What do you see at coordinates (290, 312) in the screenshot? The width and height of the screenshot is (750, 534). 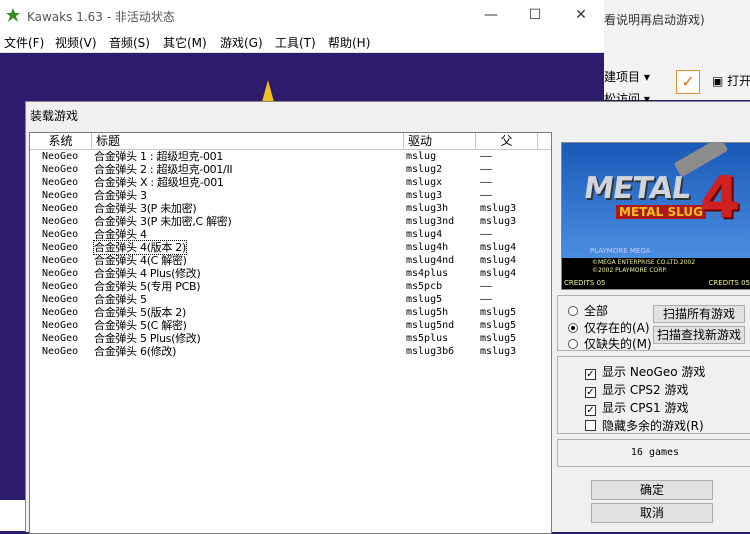 I see `game-row: NeoGeo 合金弹头 5(版本 2) mslug5h mslug5` at bounding box center [290, 312].